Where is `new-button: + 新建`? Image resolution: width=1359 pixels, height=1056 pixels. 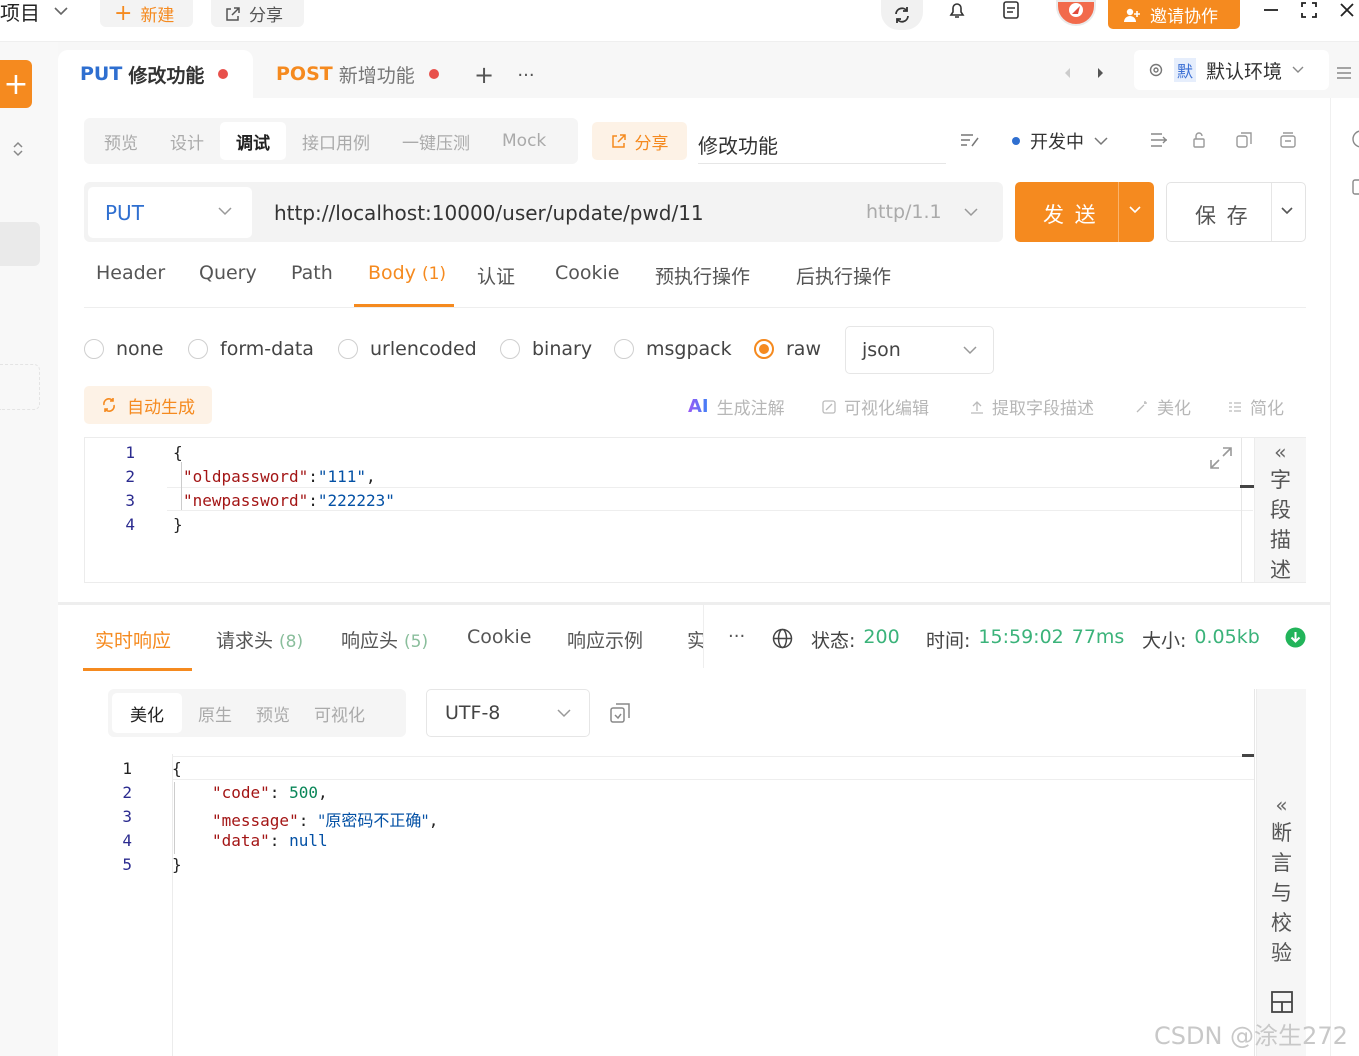
new-button: + 新建 is located at coordinates (146, 13).